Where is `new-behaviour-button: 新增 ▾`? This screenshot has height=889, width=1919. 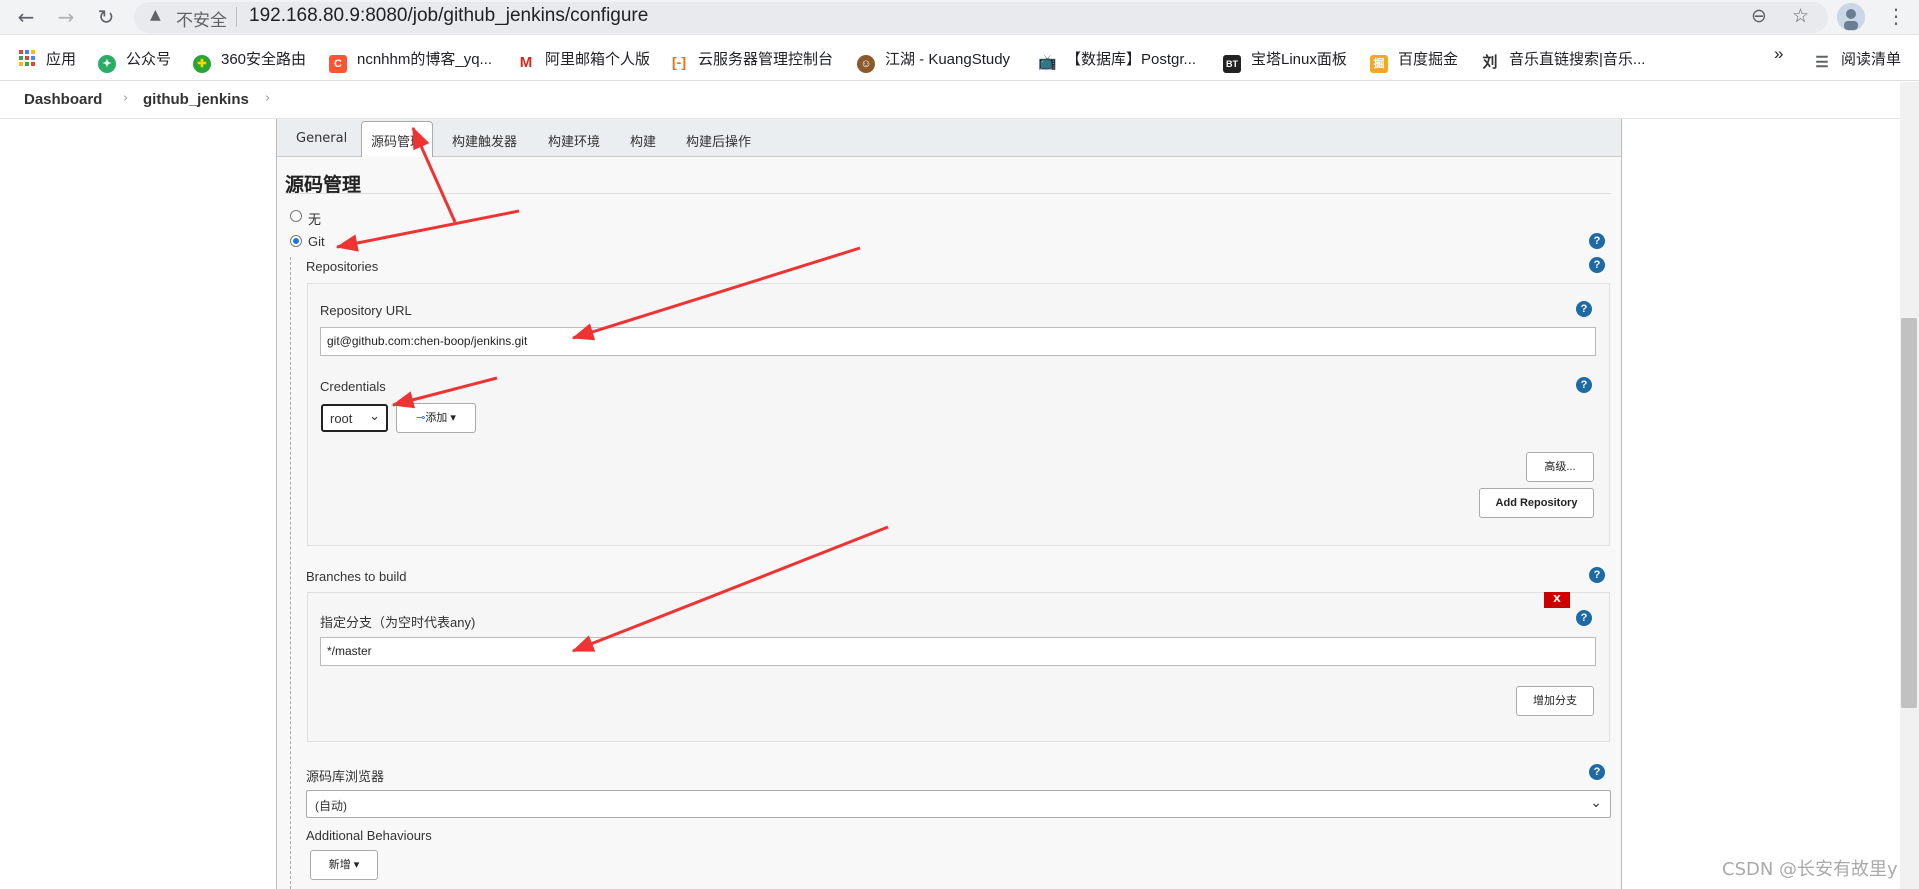 new-behaviour-button: 新增 ▾ is located at coordinates (344, 865).